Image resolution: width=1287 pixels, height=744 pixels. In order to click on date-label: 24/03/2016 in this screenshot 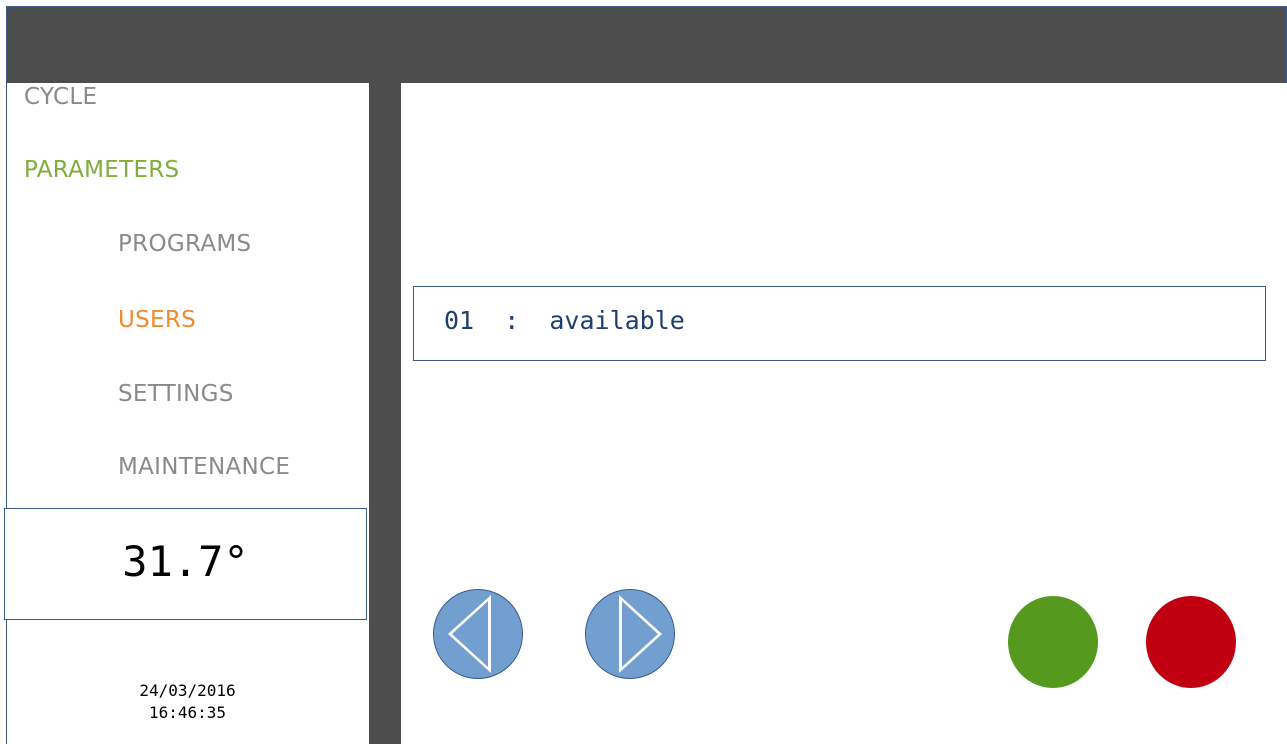, I will do `click(187, 690)`.